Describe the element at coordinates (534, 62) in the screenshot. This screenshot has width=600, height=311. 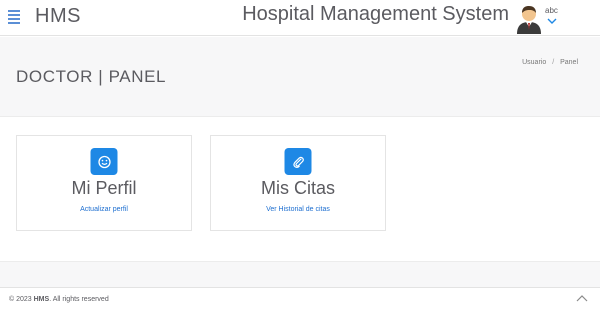
I see `breadcrumb-item-usuario: Usuario` at that location.